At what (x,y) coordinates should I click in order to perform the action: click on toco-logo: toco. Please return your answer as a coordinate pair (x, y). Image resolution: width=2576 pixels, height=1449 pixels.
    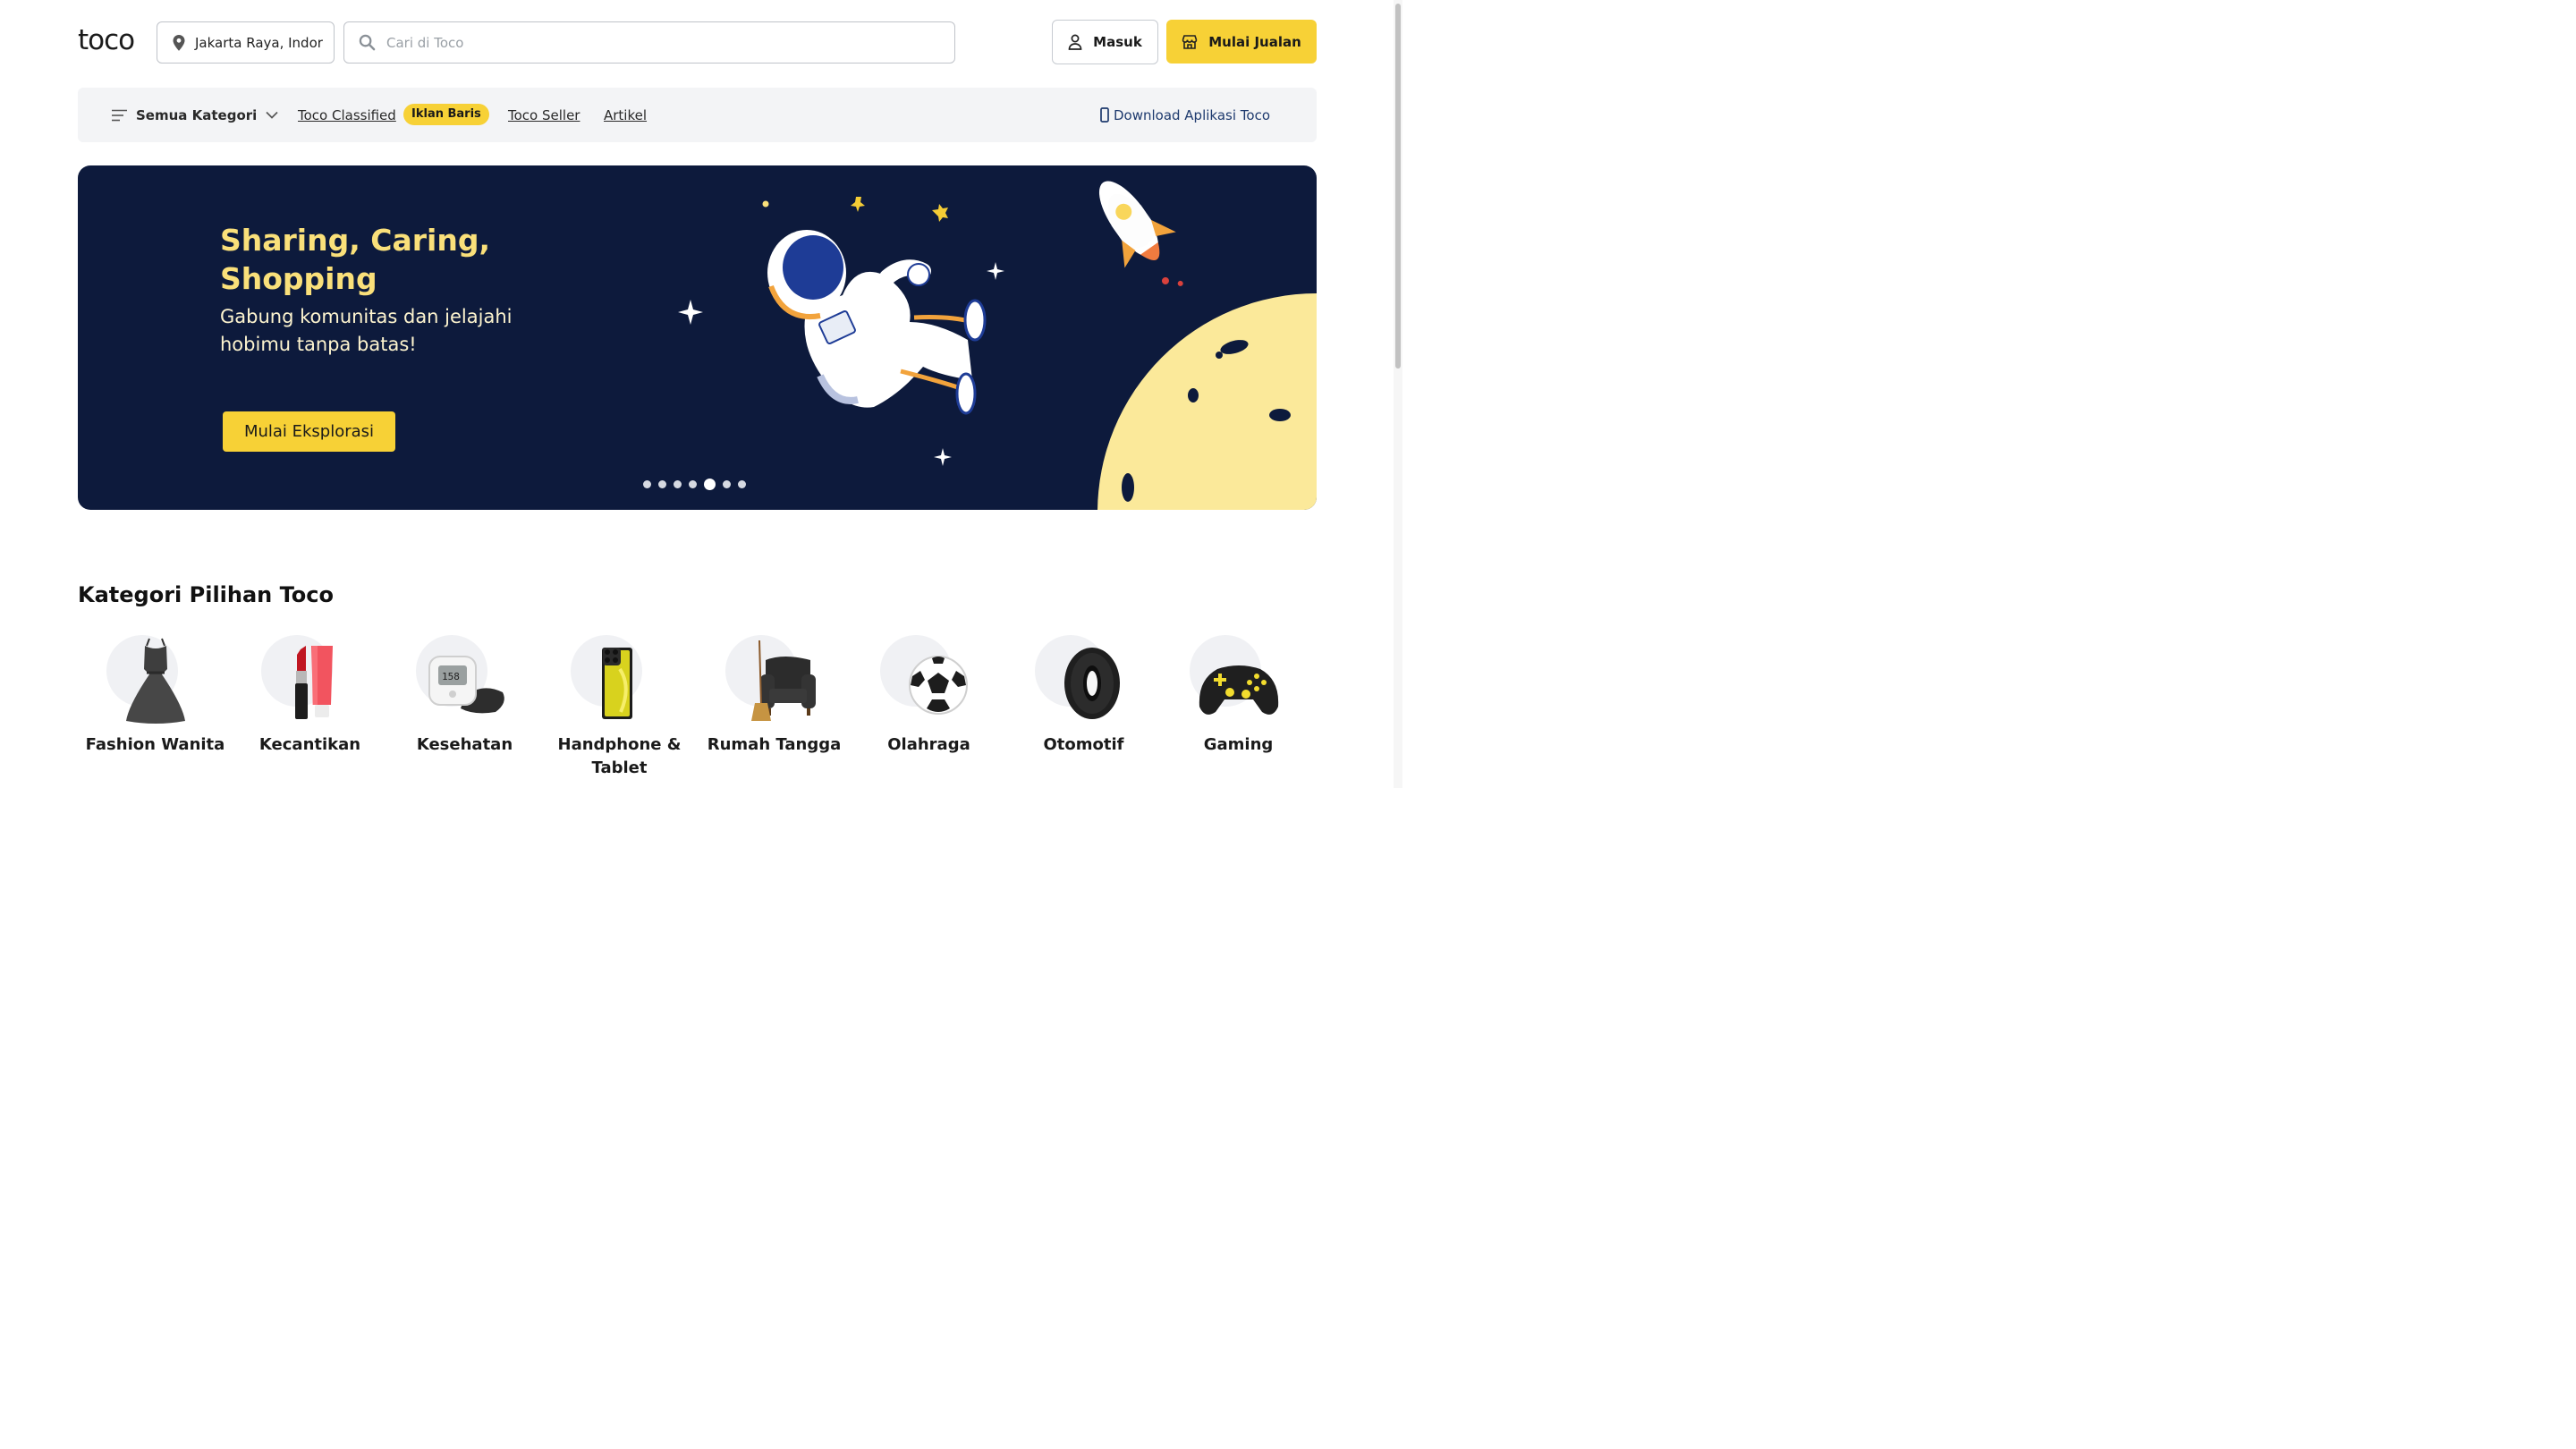
    Looking at the image, I should click on (106, 40).